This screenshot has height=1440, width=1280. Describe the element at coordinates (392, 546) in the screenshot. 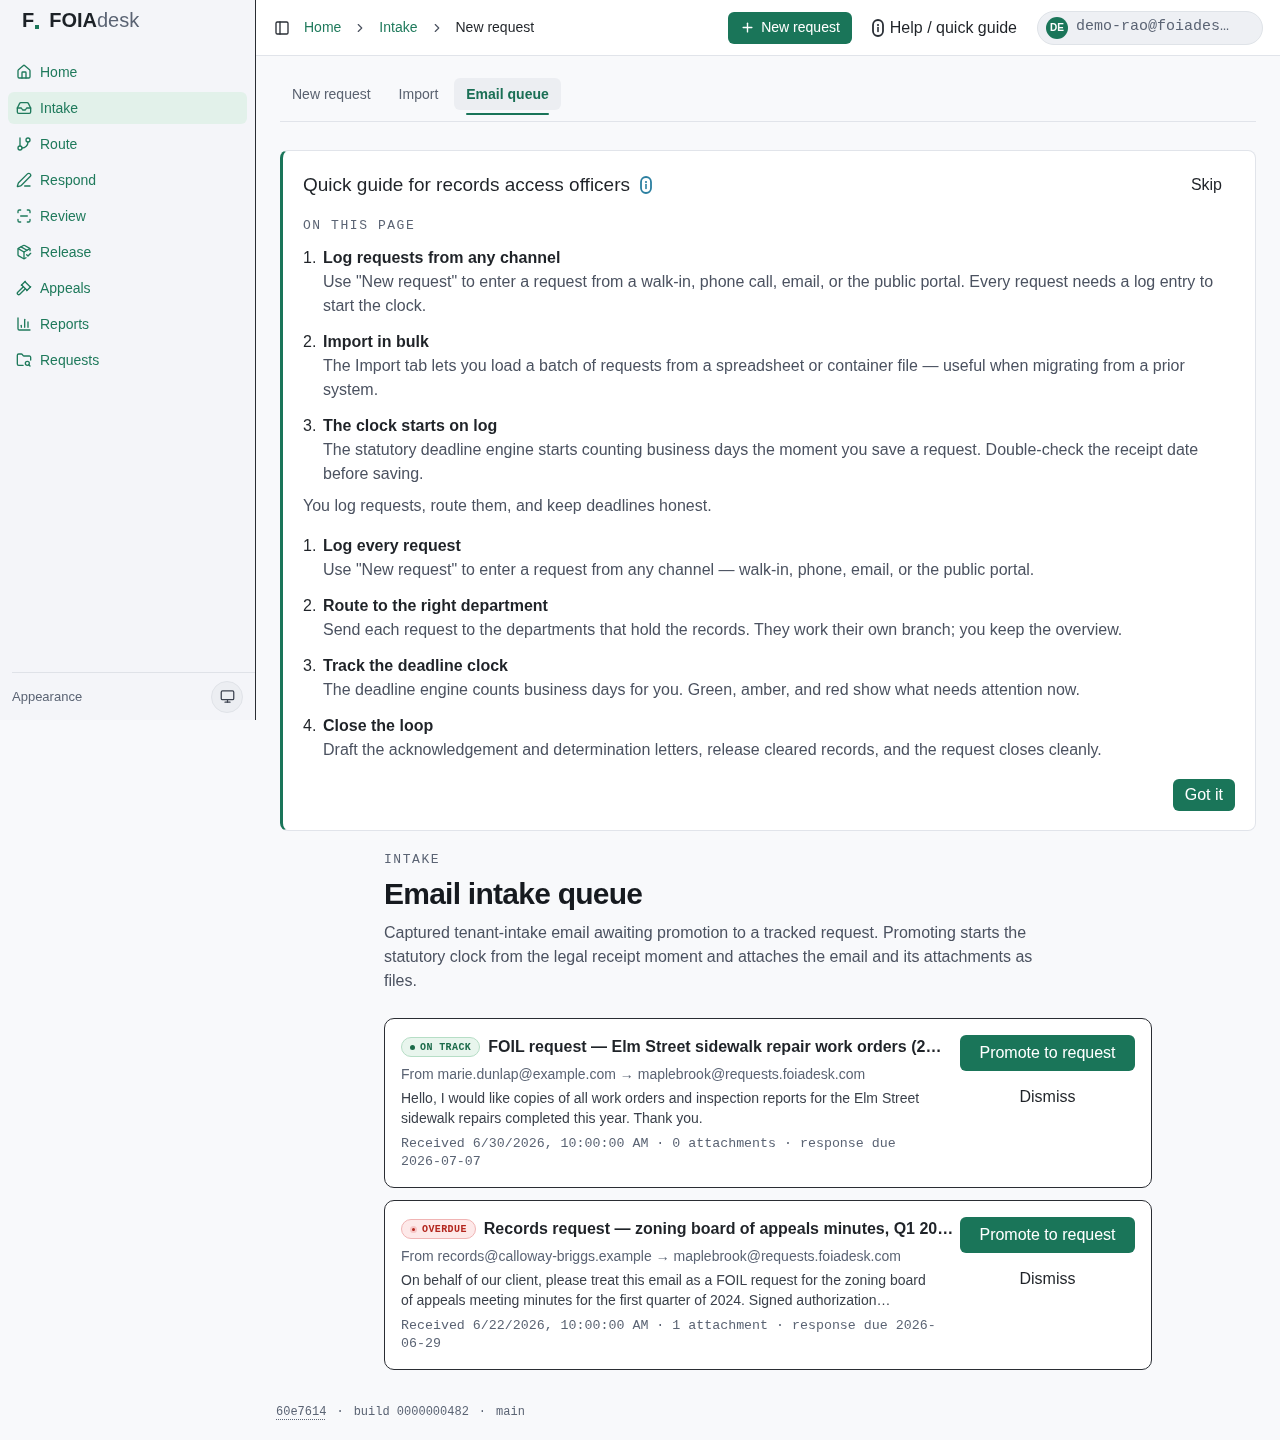

I see `step-title: Log every request` at that location.